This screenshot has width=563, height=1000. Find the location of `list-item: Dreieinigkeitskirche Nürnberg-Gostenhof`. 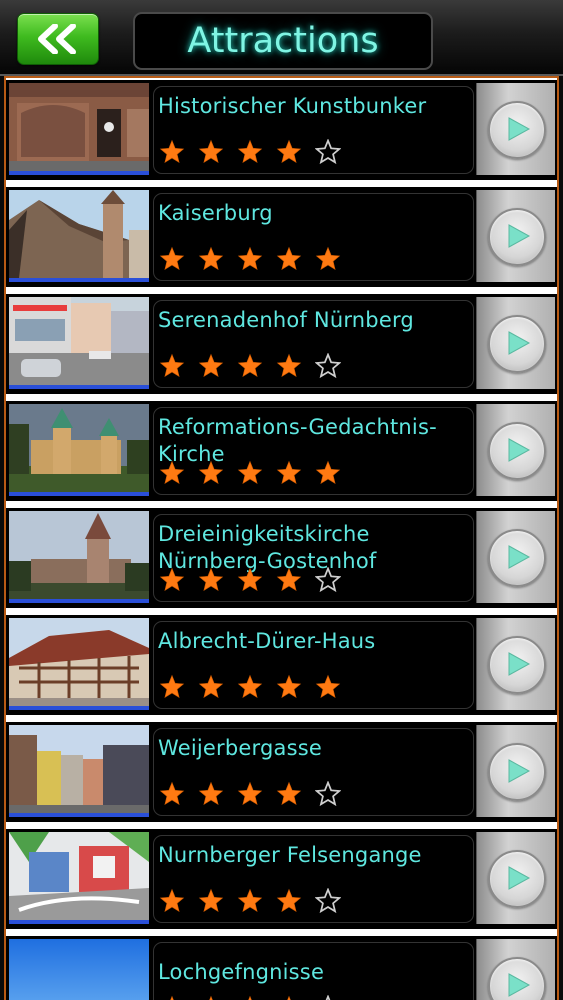

list-item: Dreieinigkeitskirche Nürnberg-Gostenhof is located at coordinates (281, 558).